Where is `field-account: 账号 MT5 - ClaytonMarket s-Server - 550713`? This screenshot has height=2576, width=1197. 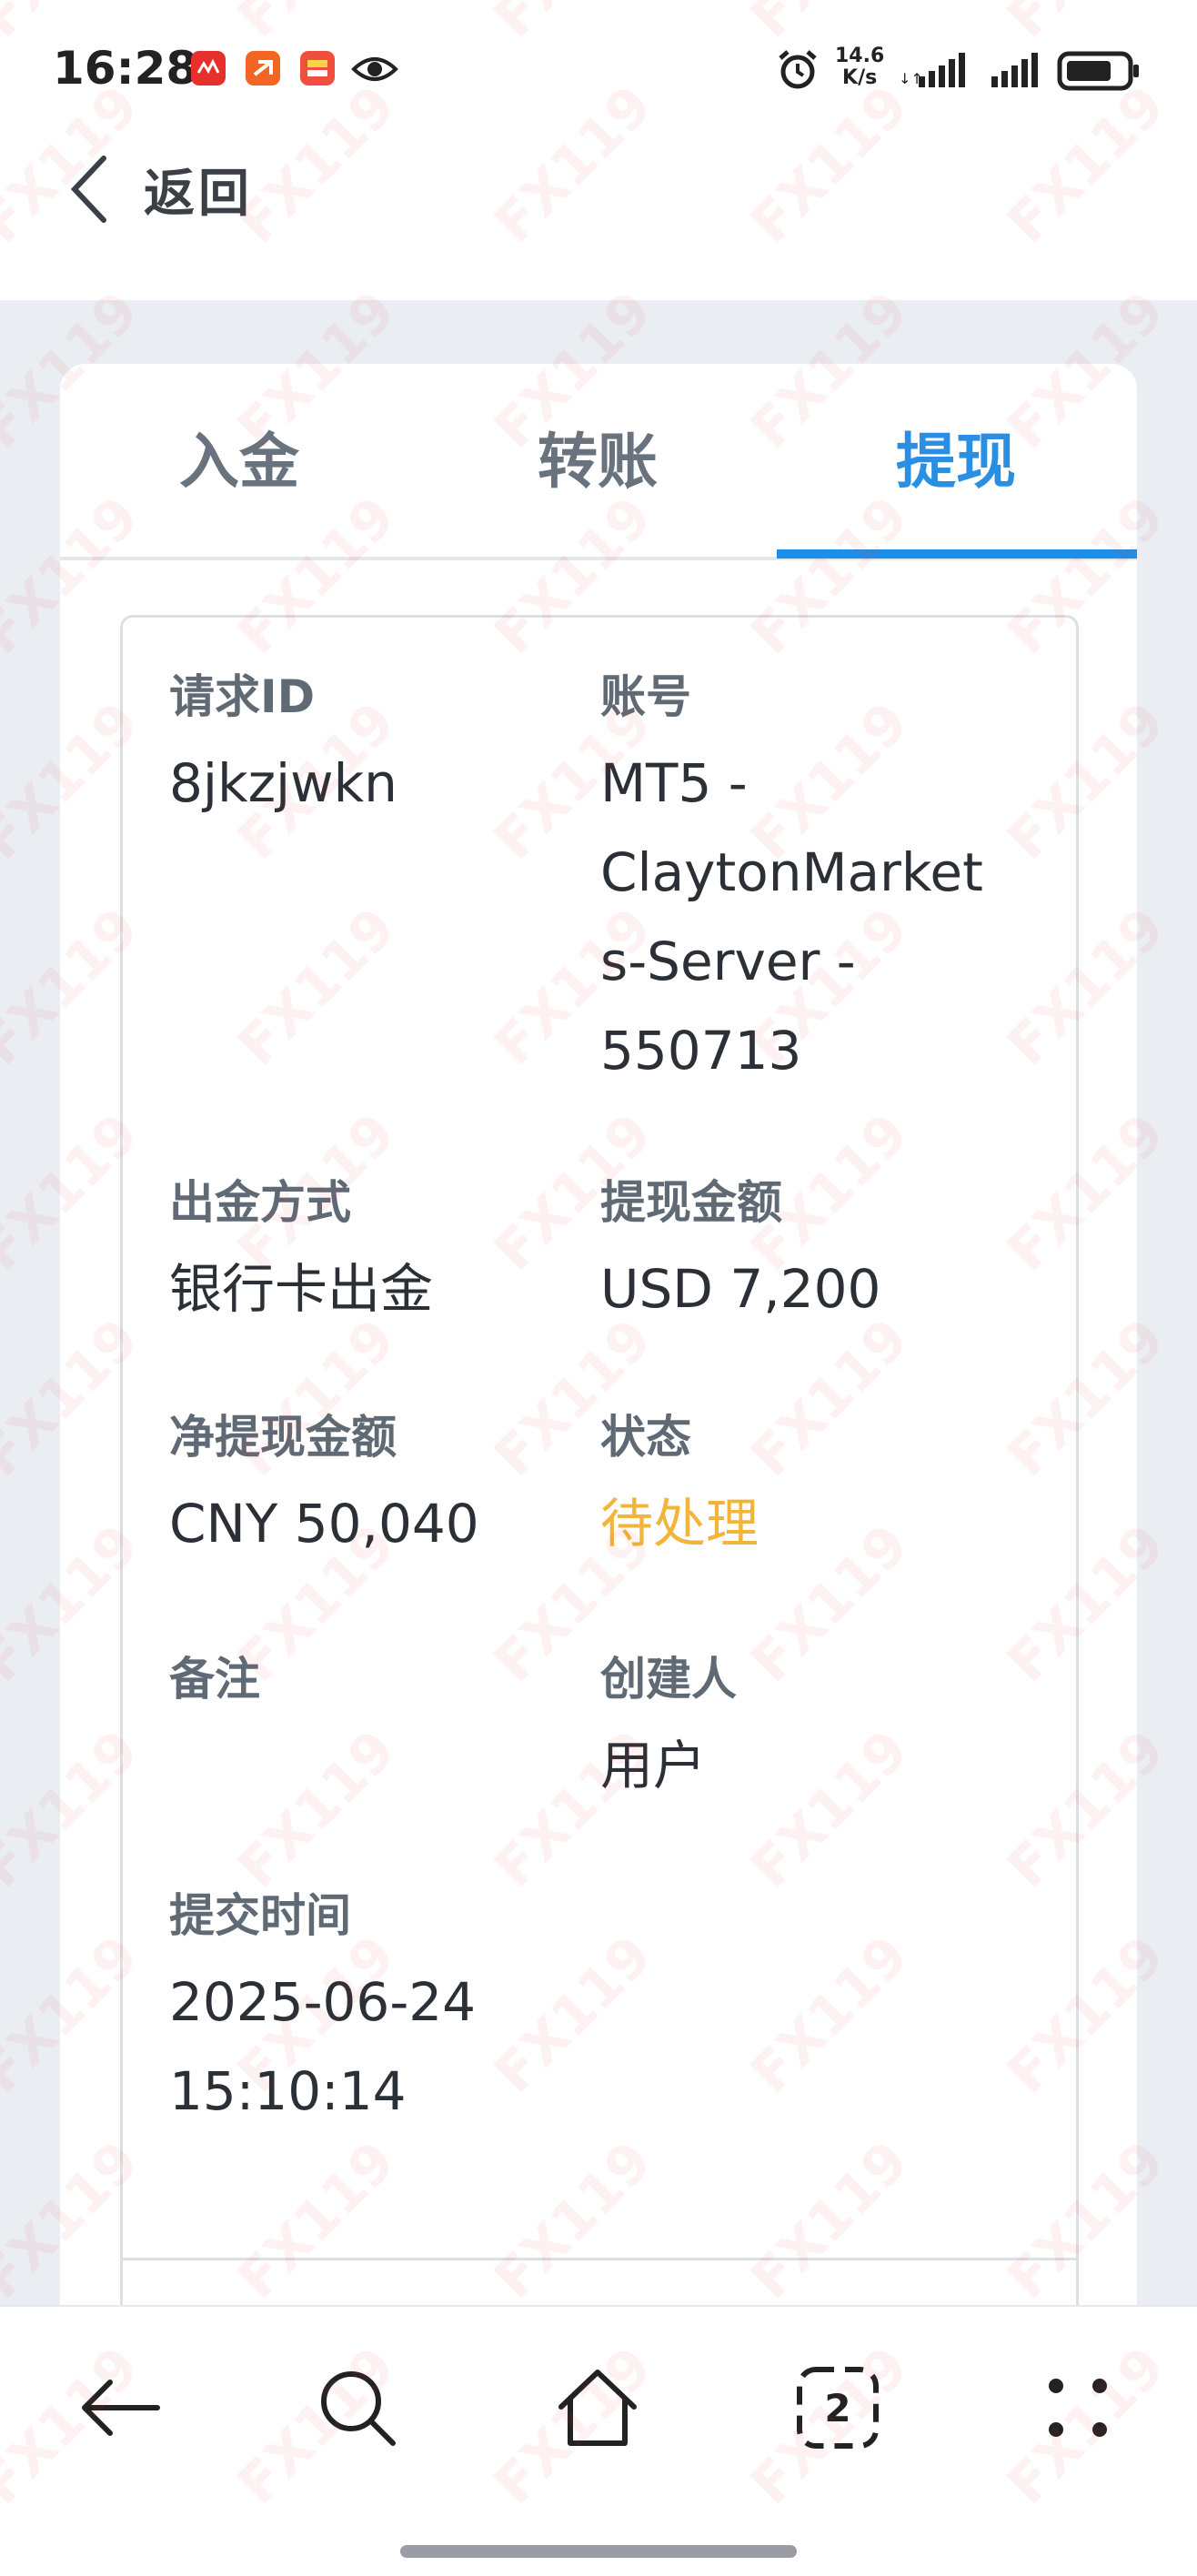
field-account: 账号 MT5 - ClaytonMarket s-Server - 550713 is located at coordinates (791, 881).